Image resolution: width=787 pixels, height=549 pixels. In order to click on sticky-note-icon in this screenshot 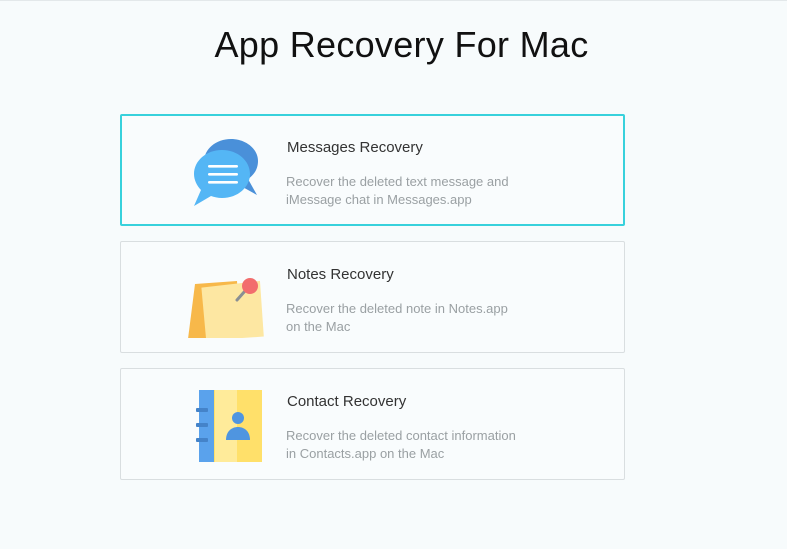, I will do `click(226, 299)`.